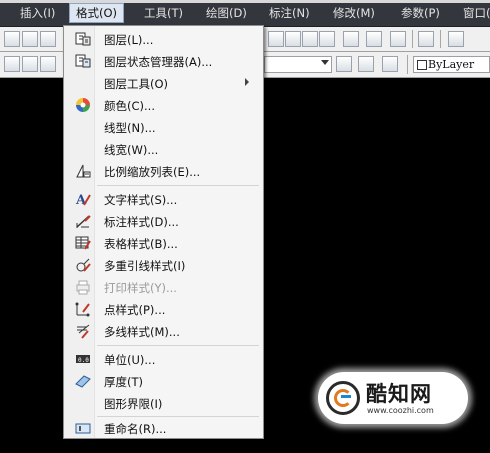 The height and width of the screenshot is (453, 490). Describe the element at coordinates (48, 64) in the screenshot. I see `layer-freeze-icon` at that location.